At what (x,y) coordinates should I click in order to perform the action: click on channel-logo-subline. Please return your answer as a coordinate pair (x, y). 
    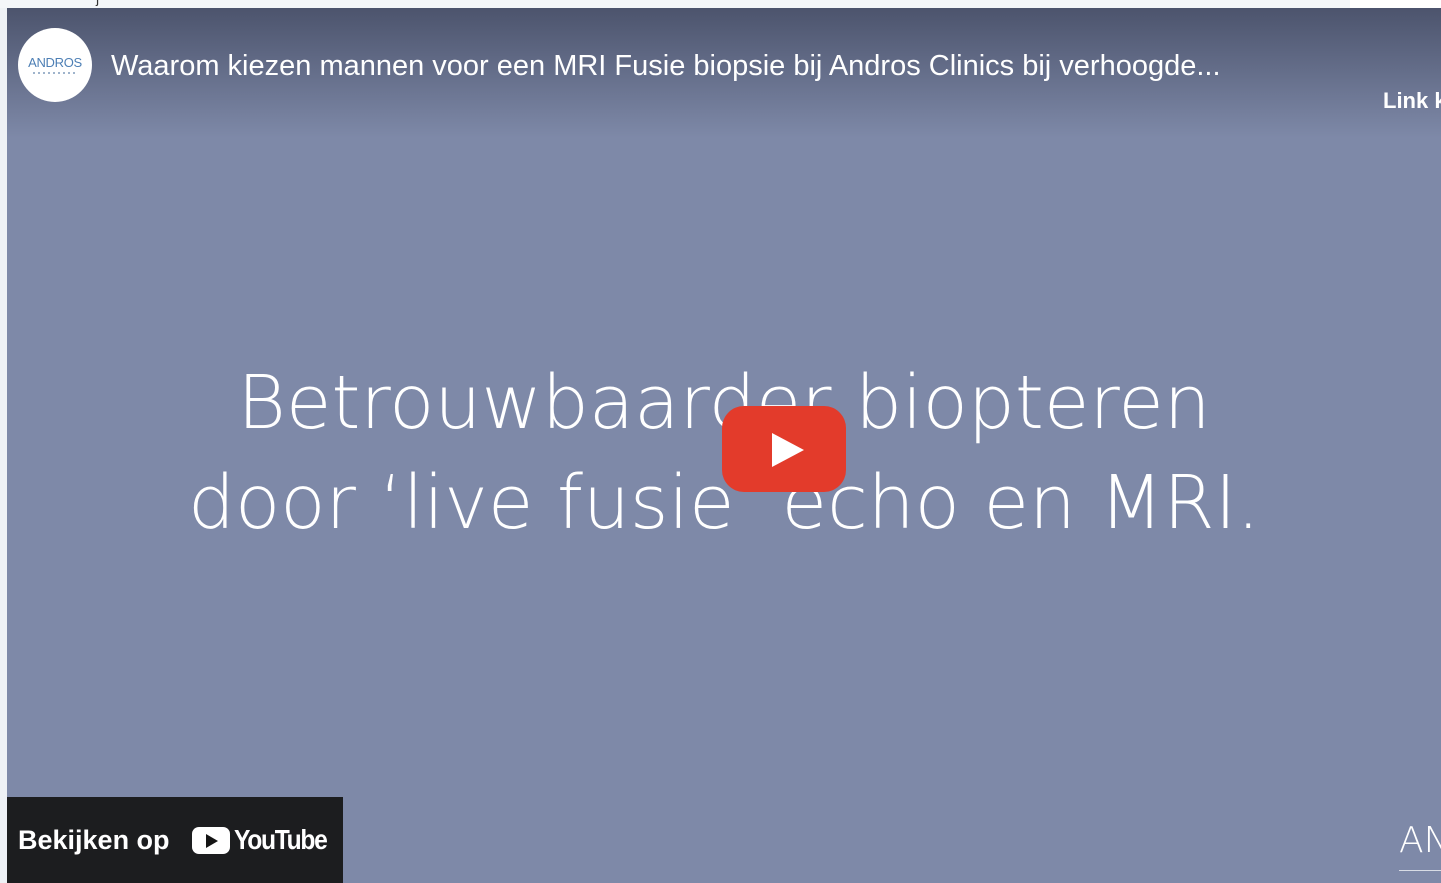
    Looking at the image, I should click on (55, 73).